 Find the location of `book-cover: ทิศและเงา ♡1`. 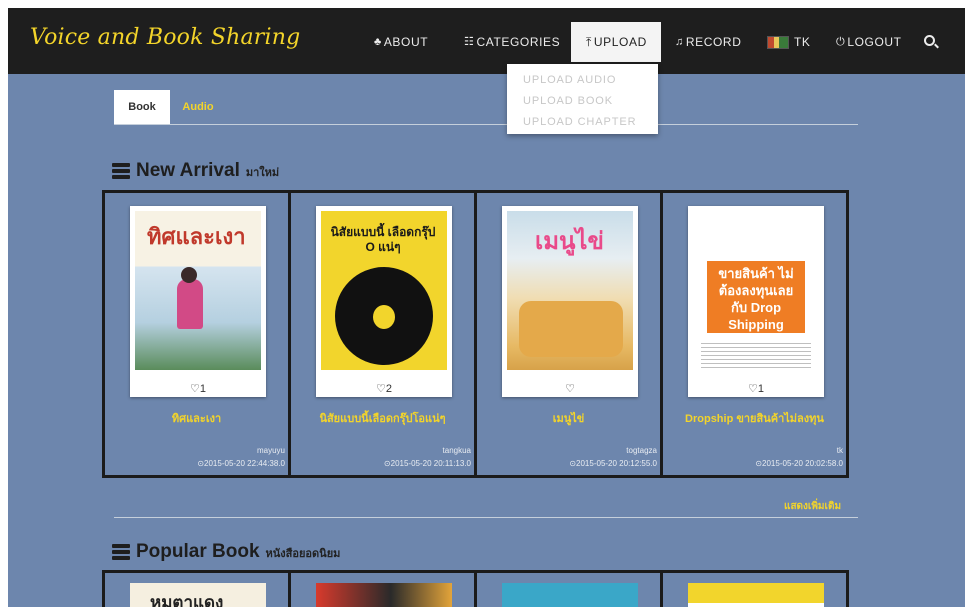

book-cover: ทิศและเงา ♡1 is located at coordinates (198, 301).